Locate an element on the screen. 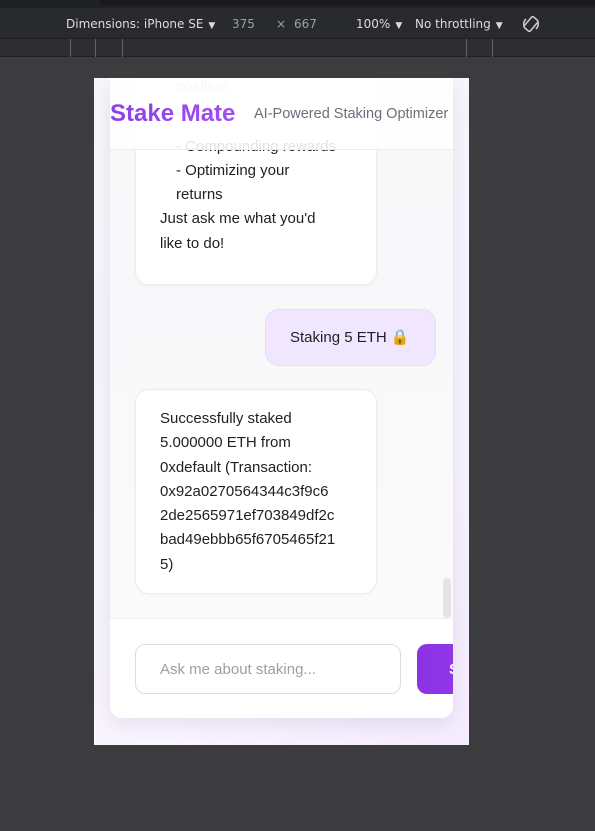 The height and width of the screenshot is (831, 595). user-message-bubble: Staking 5 ETH 🔒 is located at coordinates (350, 337).